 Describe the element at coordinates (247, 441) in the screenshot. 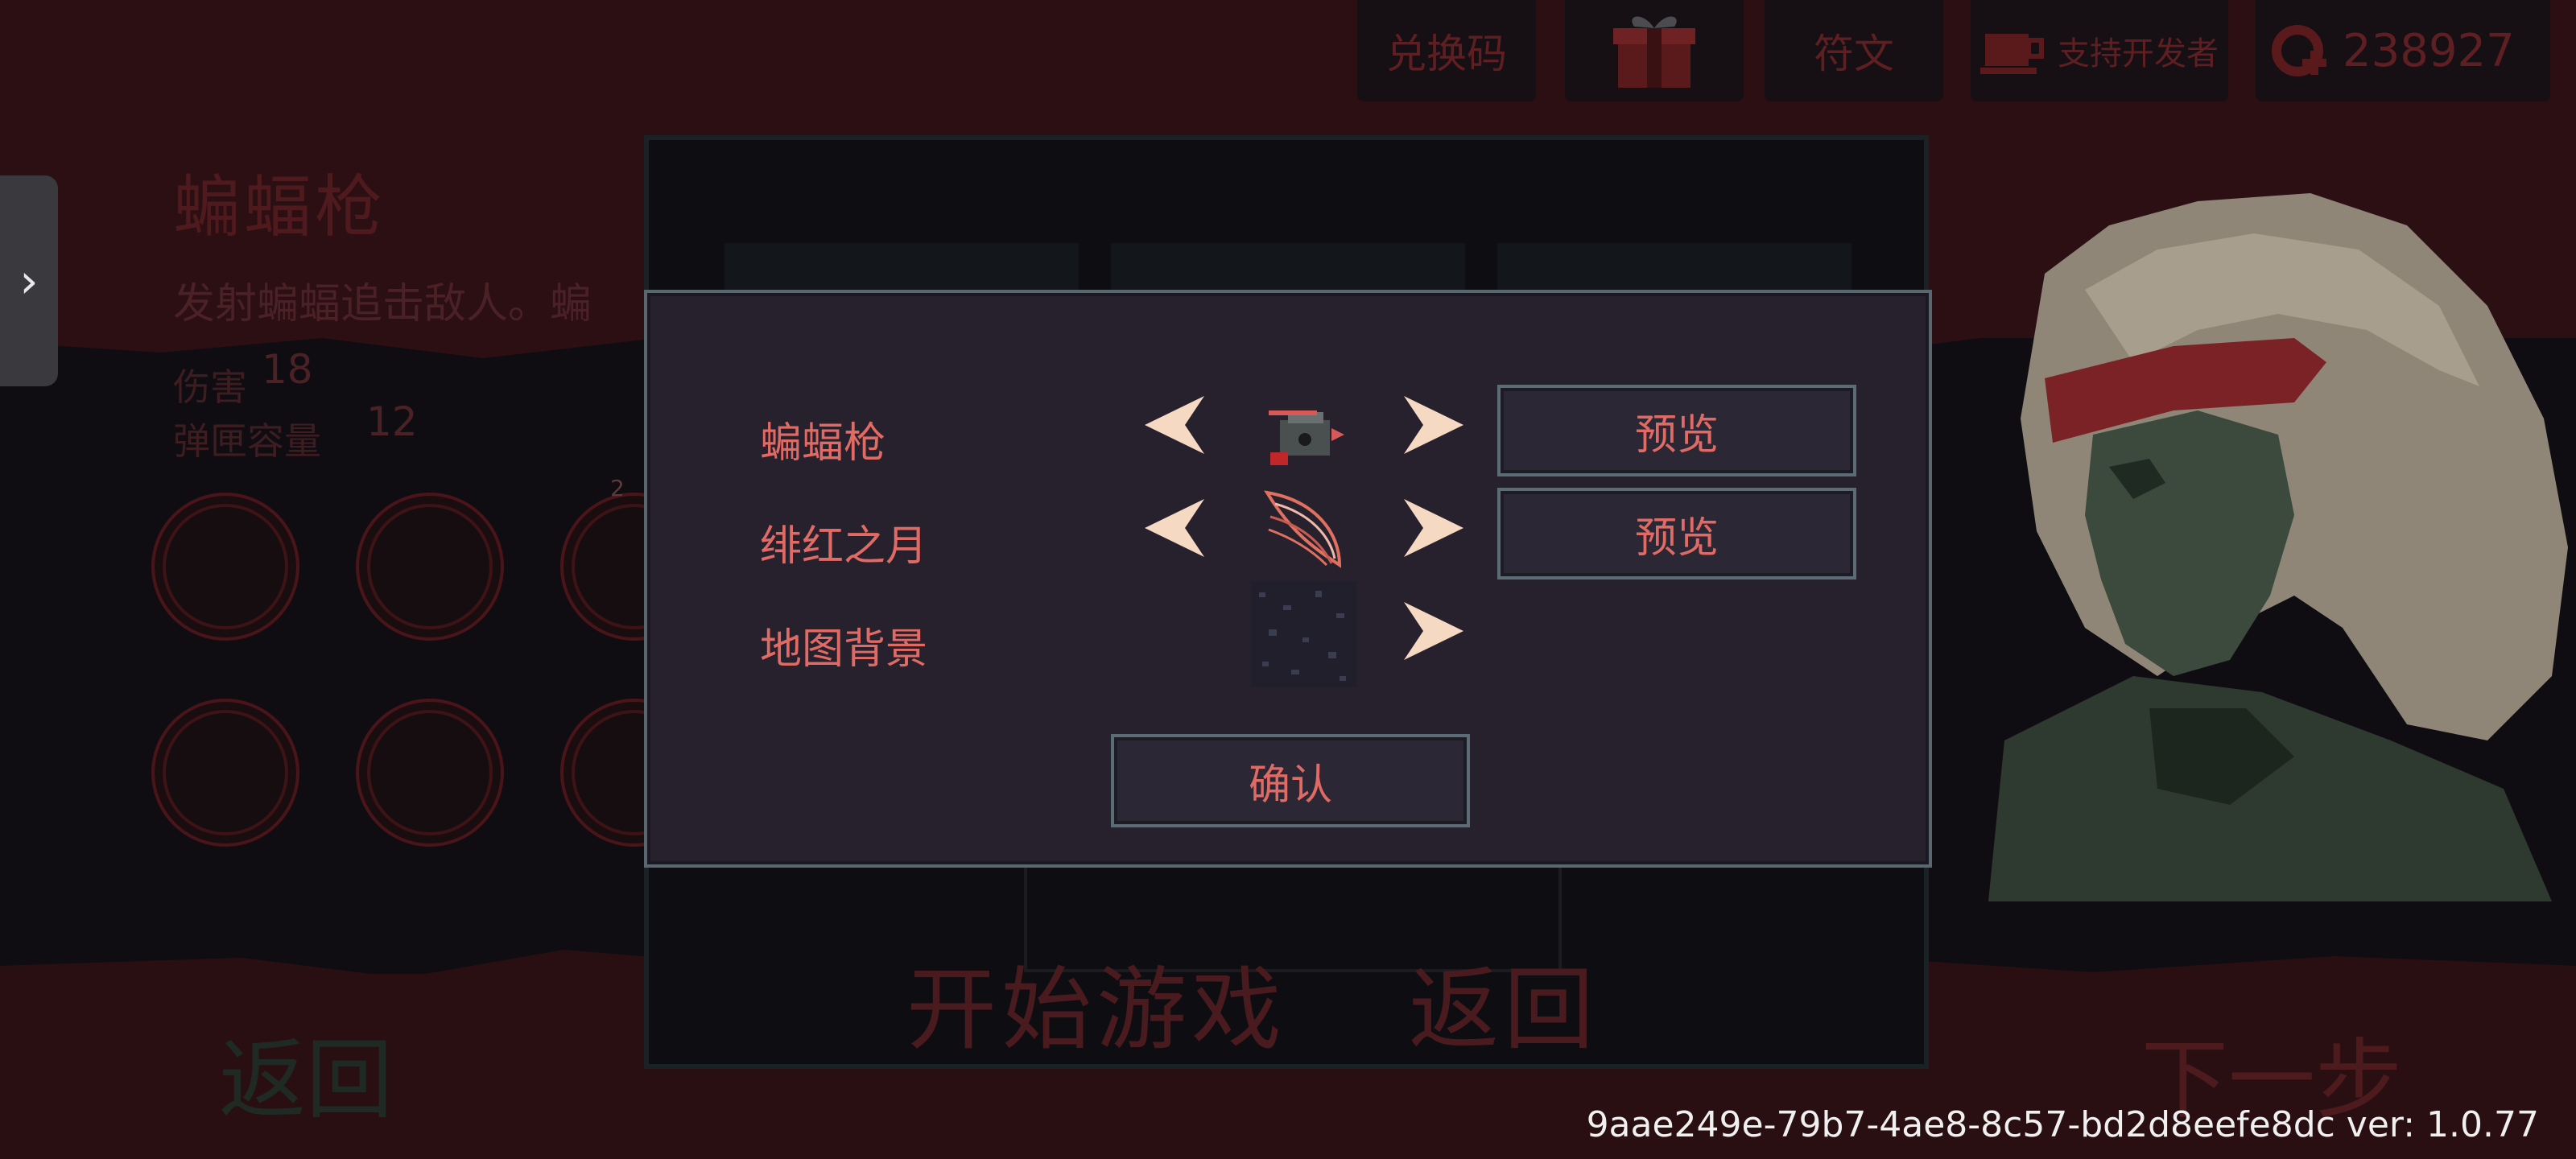

I see `stat-magazine-label: 弹匣容量` at that location.